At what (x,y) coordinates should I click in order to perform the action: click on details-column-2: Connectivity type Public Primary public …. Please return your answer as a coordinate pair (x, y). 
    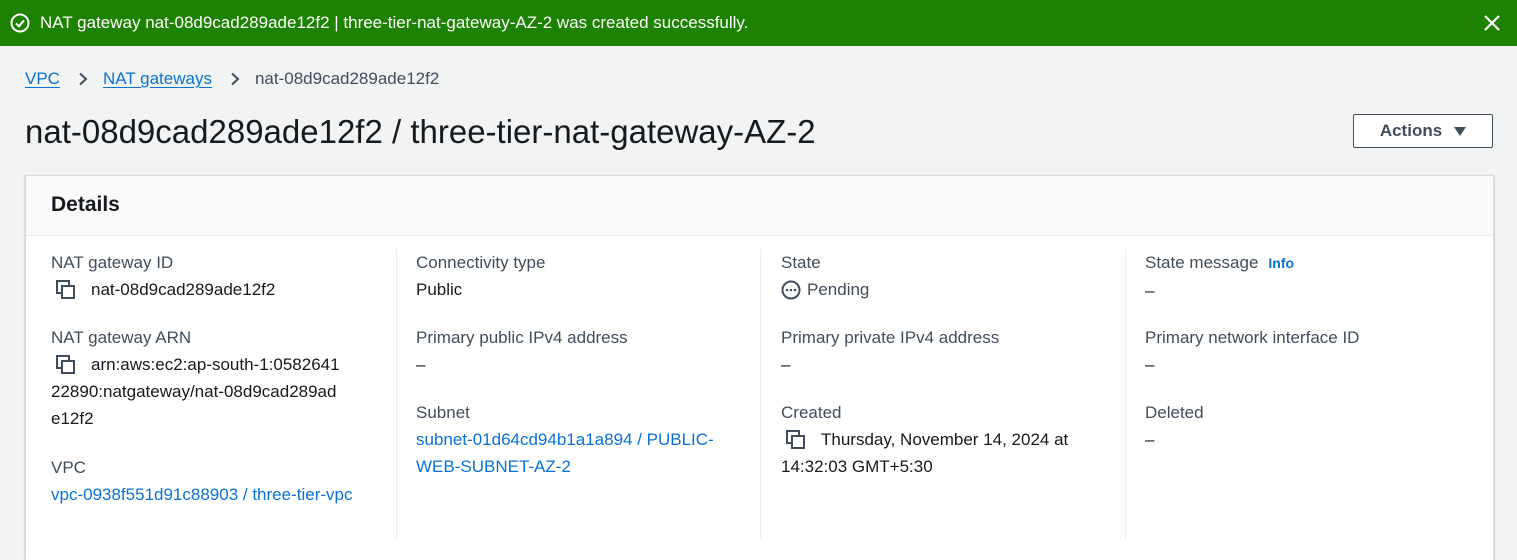
    Looking at the image, I should click on (586, 394).